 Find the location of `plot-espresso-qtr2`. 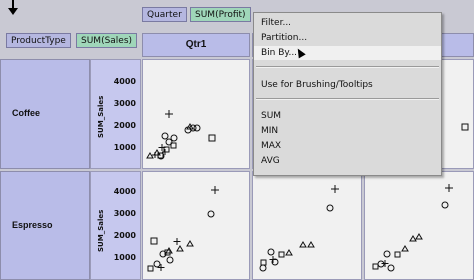

plot-espresso-qtr2 is located at coordinates (307, 225).